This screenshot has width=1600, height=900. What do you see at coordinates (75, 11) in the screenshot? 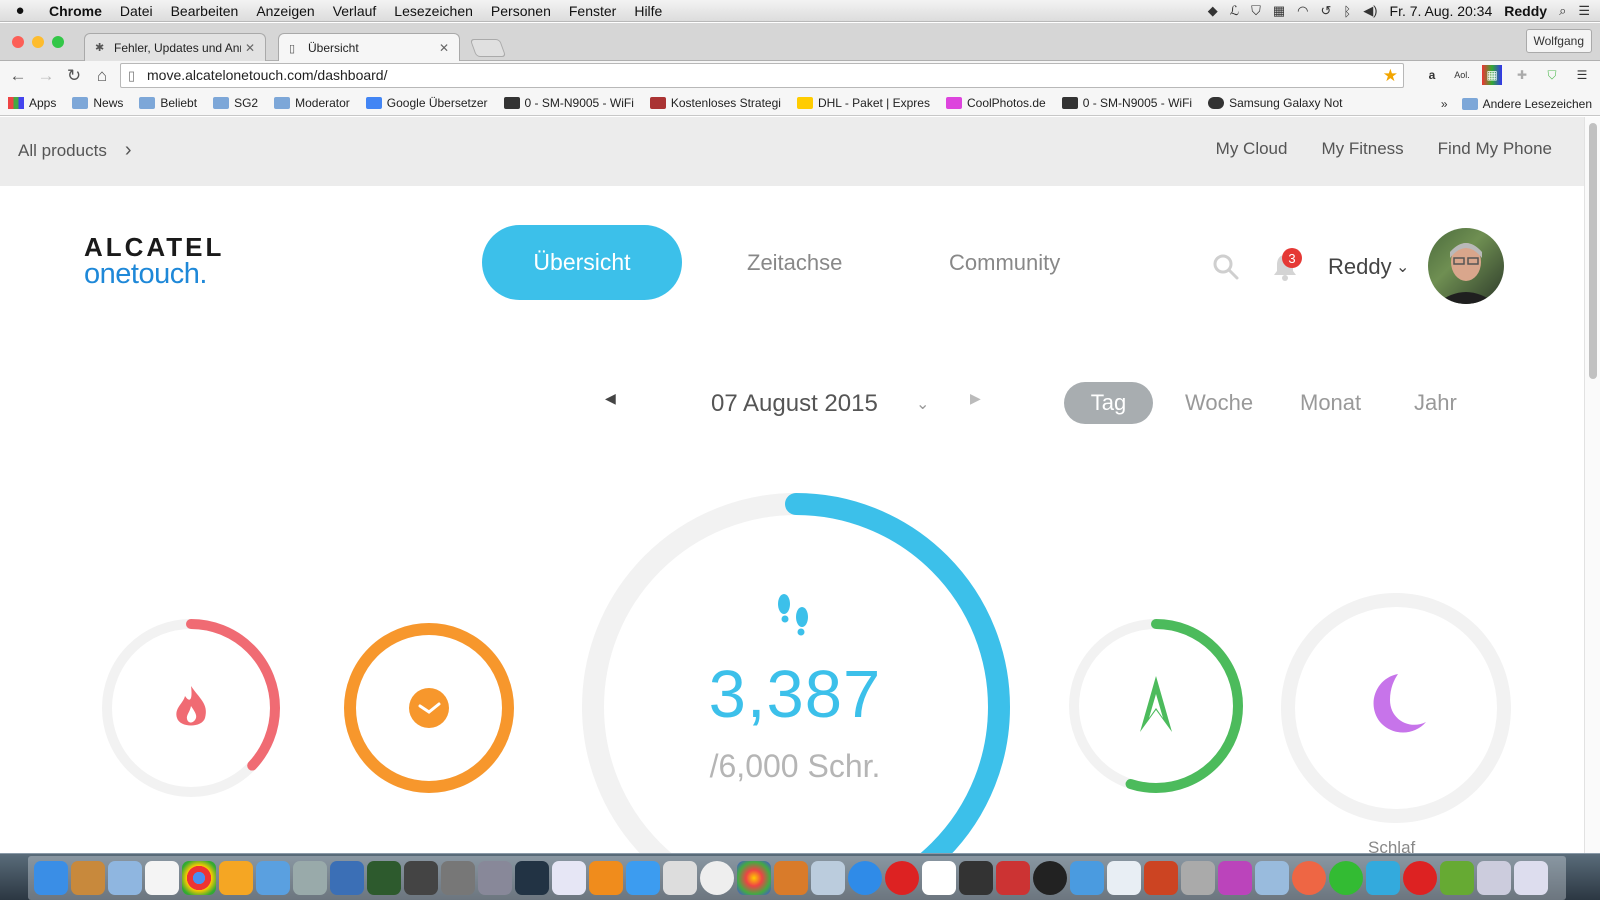
I see `menu-chrome: Chrome` at bounding box center [75, 11].